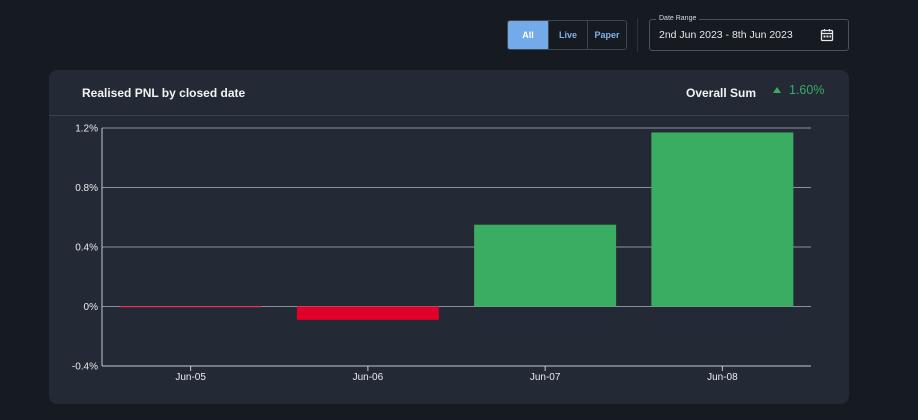 This screenshot has width=918, height=420. Describe the element at coordinates (190, 377) in the screenshot. I see `x-tick-label: Jun-05` at that location.